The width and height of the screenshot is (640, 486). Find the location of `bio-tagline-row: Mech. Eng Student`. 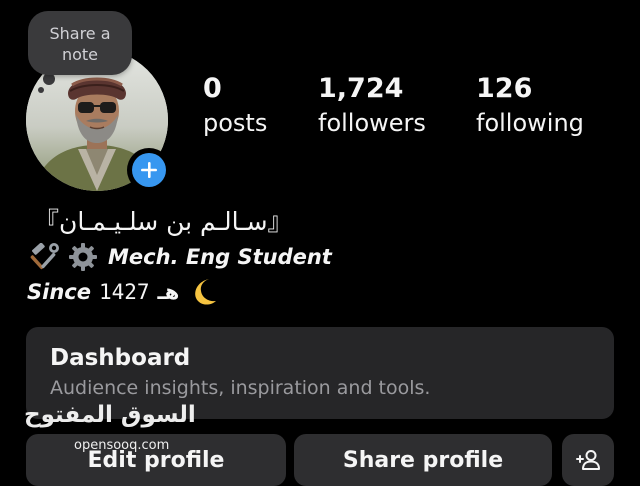

bio-tagline-row: Mech. Eng Student is located at coordinates (180, 257).